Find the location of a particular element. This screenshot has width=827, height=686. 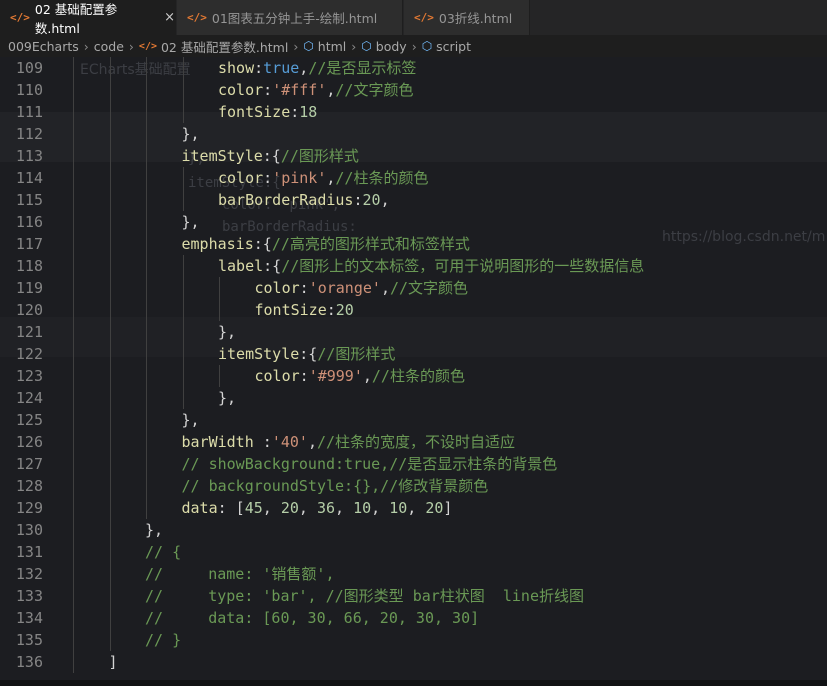

code-line: 135 // } is located at coordinates (413, 640).